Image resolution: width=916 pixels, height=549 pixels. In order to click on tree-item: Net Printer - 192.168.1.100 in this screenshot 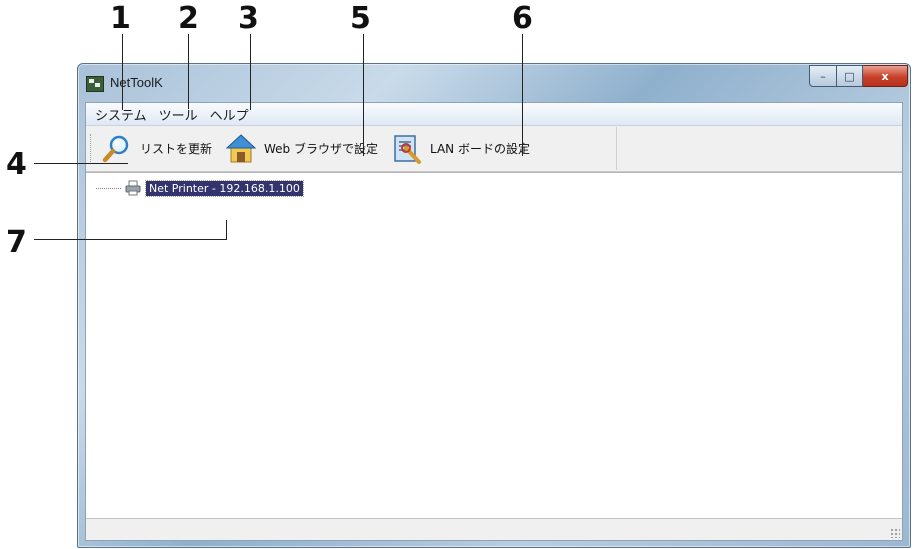, I will do `click(200, 188)`.